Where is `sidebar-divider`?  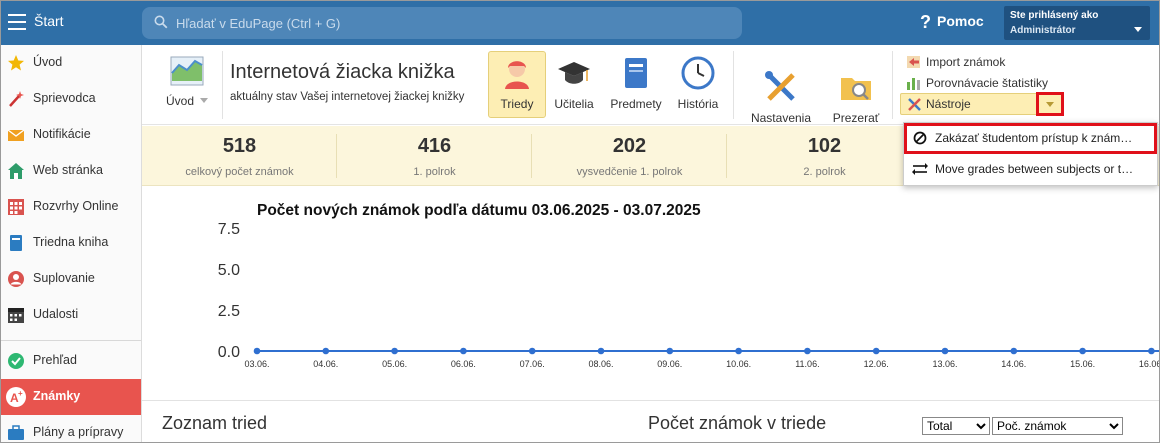 sidebar-divider is located at coordinates (70, 340).